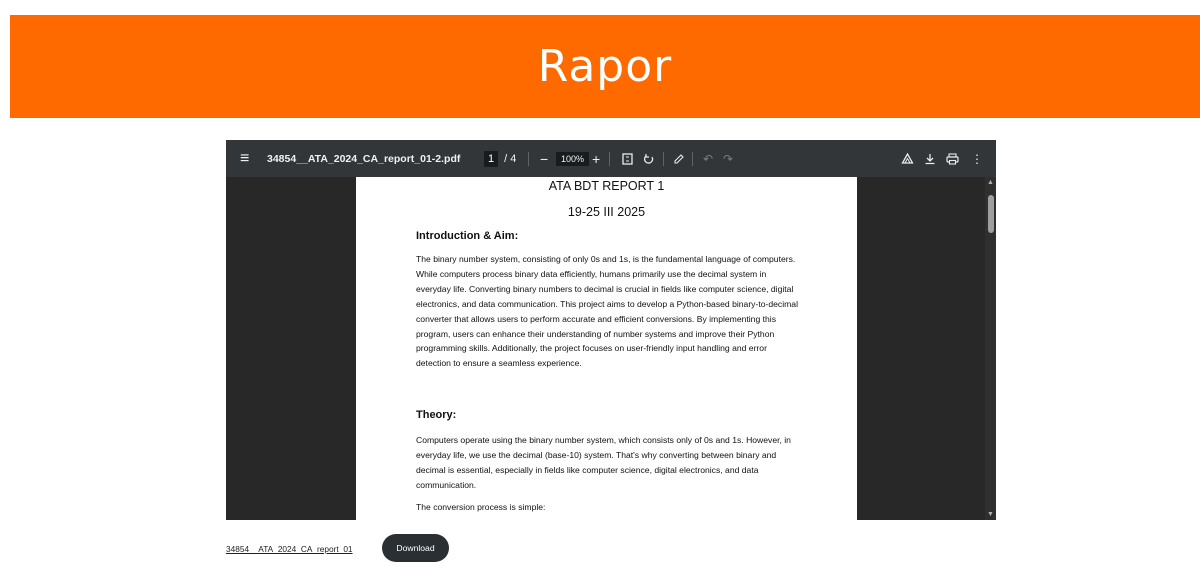  What do you see at coordinates (990, 514) in the screenshot?
I see `scroll-down-icon: ▼` at bounding box center [990, 514].